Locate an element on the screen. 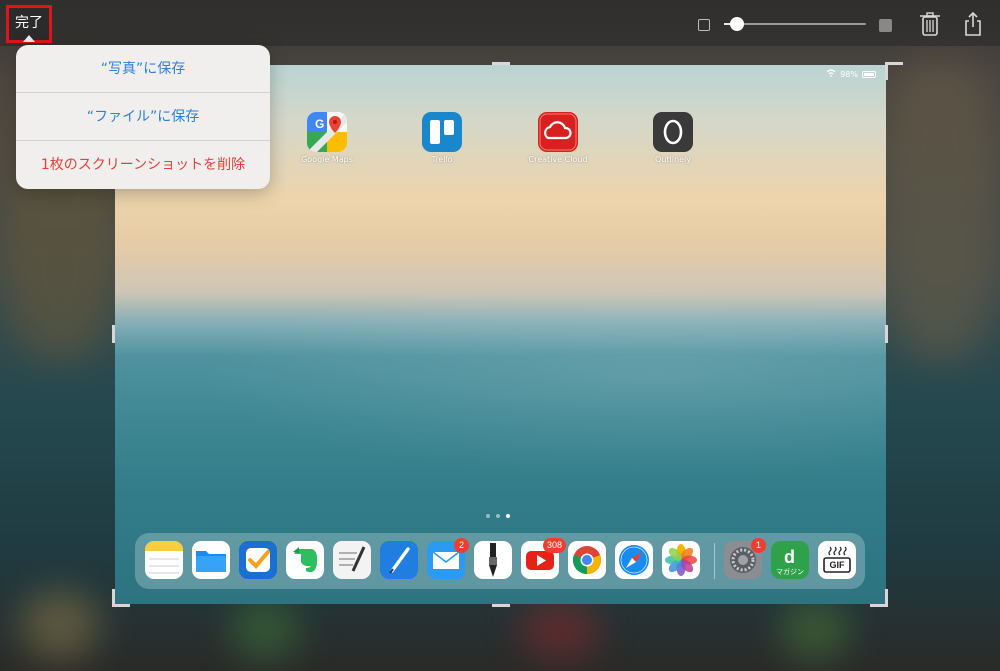 The width and height of the screenshot is (1000, 671). wifi-icon is located at coordinates (831, 74).